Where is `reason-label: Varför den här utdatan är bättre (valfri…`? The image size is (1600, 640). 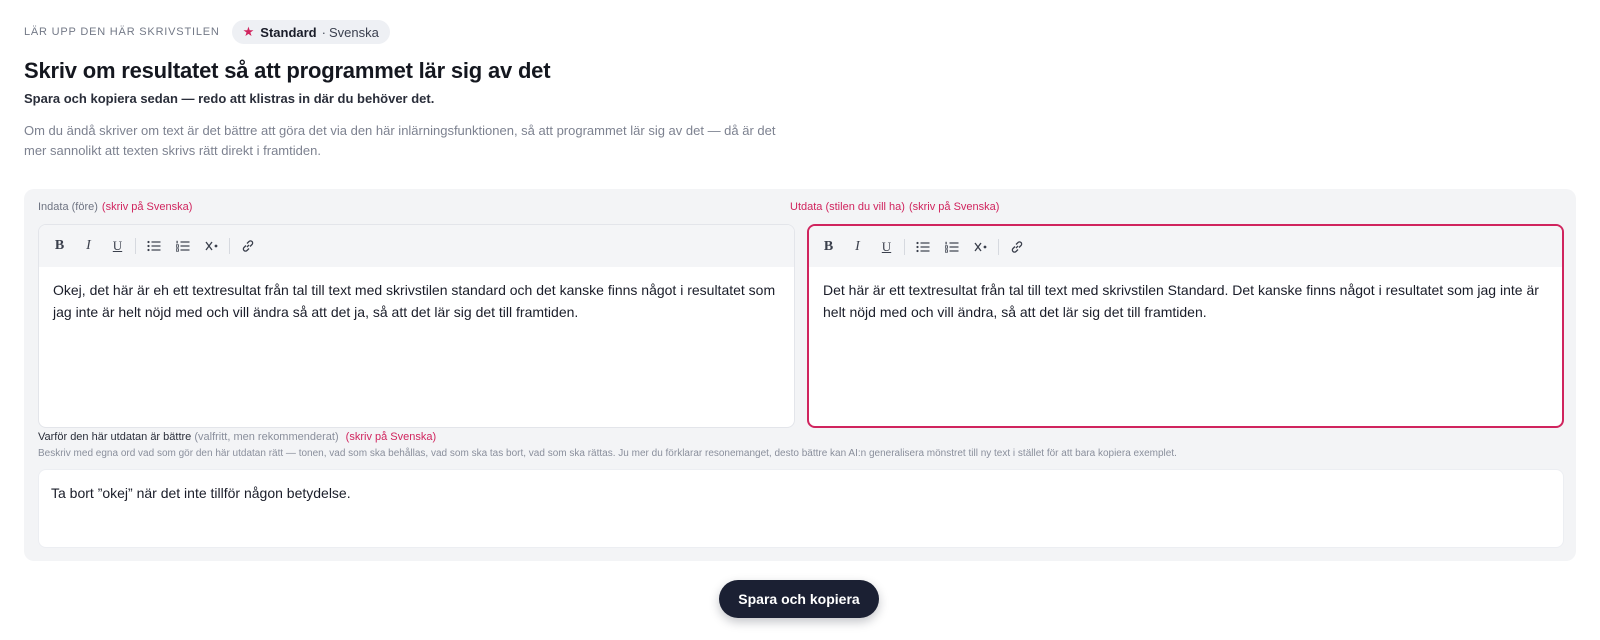
reason-label: Varför den här utdatan är bättre (valfri… is located at coordinates (237, 437).